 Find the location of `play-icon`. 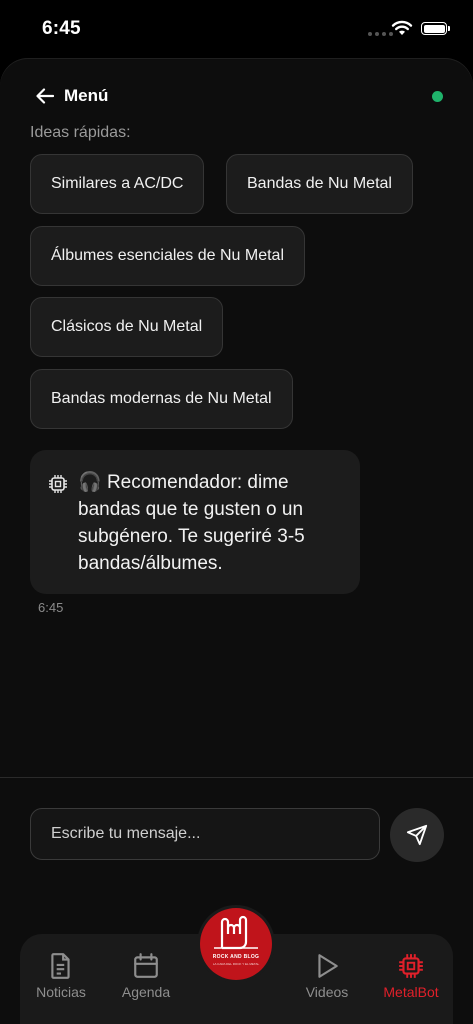

play-icon is located at coordinates (328, 966).